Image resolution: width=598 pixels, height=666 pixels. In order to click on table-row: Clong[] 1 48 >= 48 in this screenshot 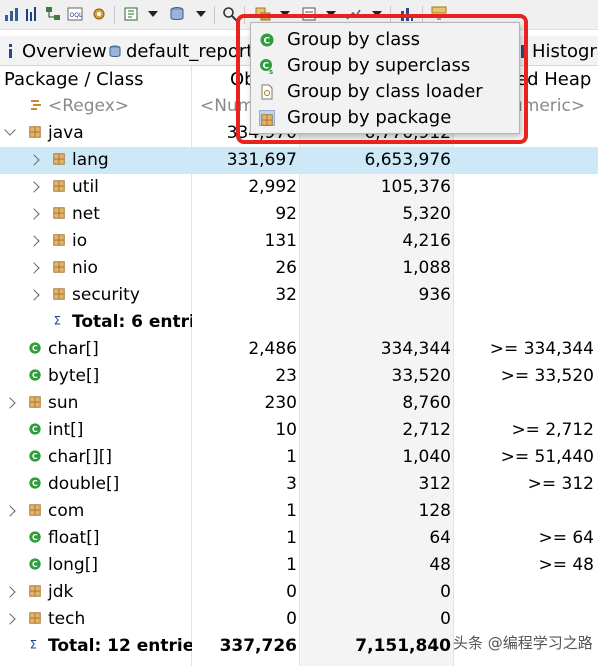, I will do `click(299, 565)`.